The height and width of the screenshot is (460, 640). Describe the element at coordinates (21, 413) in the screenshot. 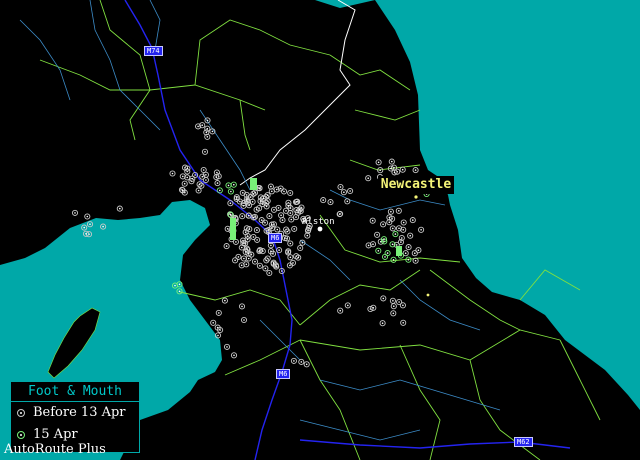

I see `grey-circle-icon` at that location.